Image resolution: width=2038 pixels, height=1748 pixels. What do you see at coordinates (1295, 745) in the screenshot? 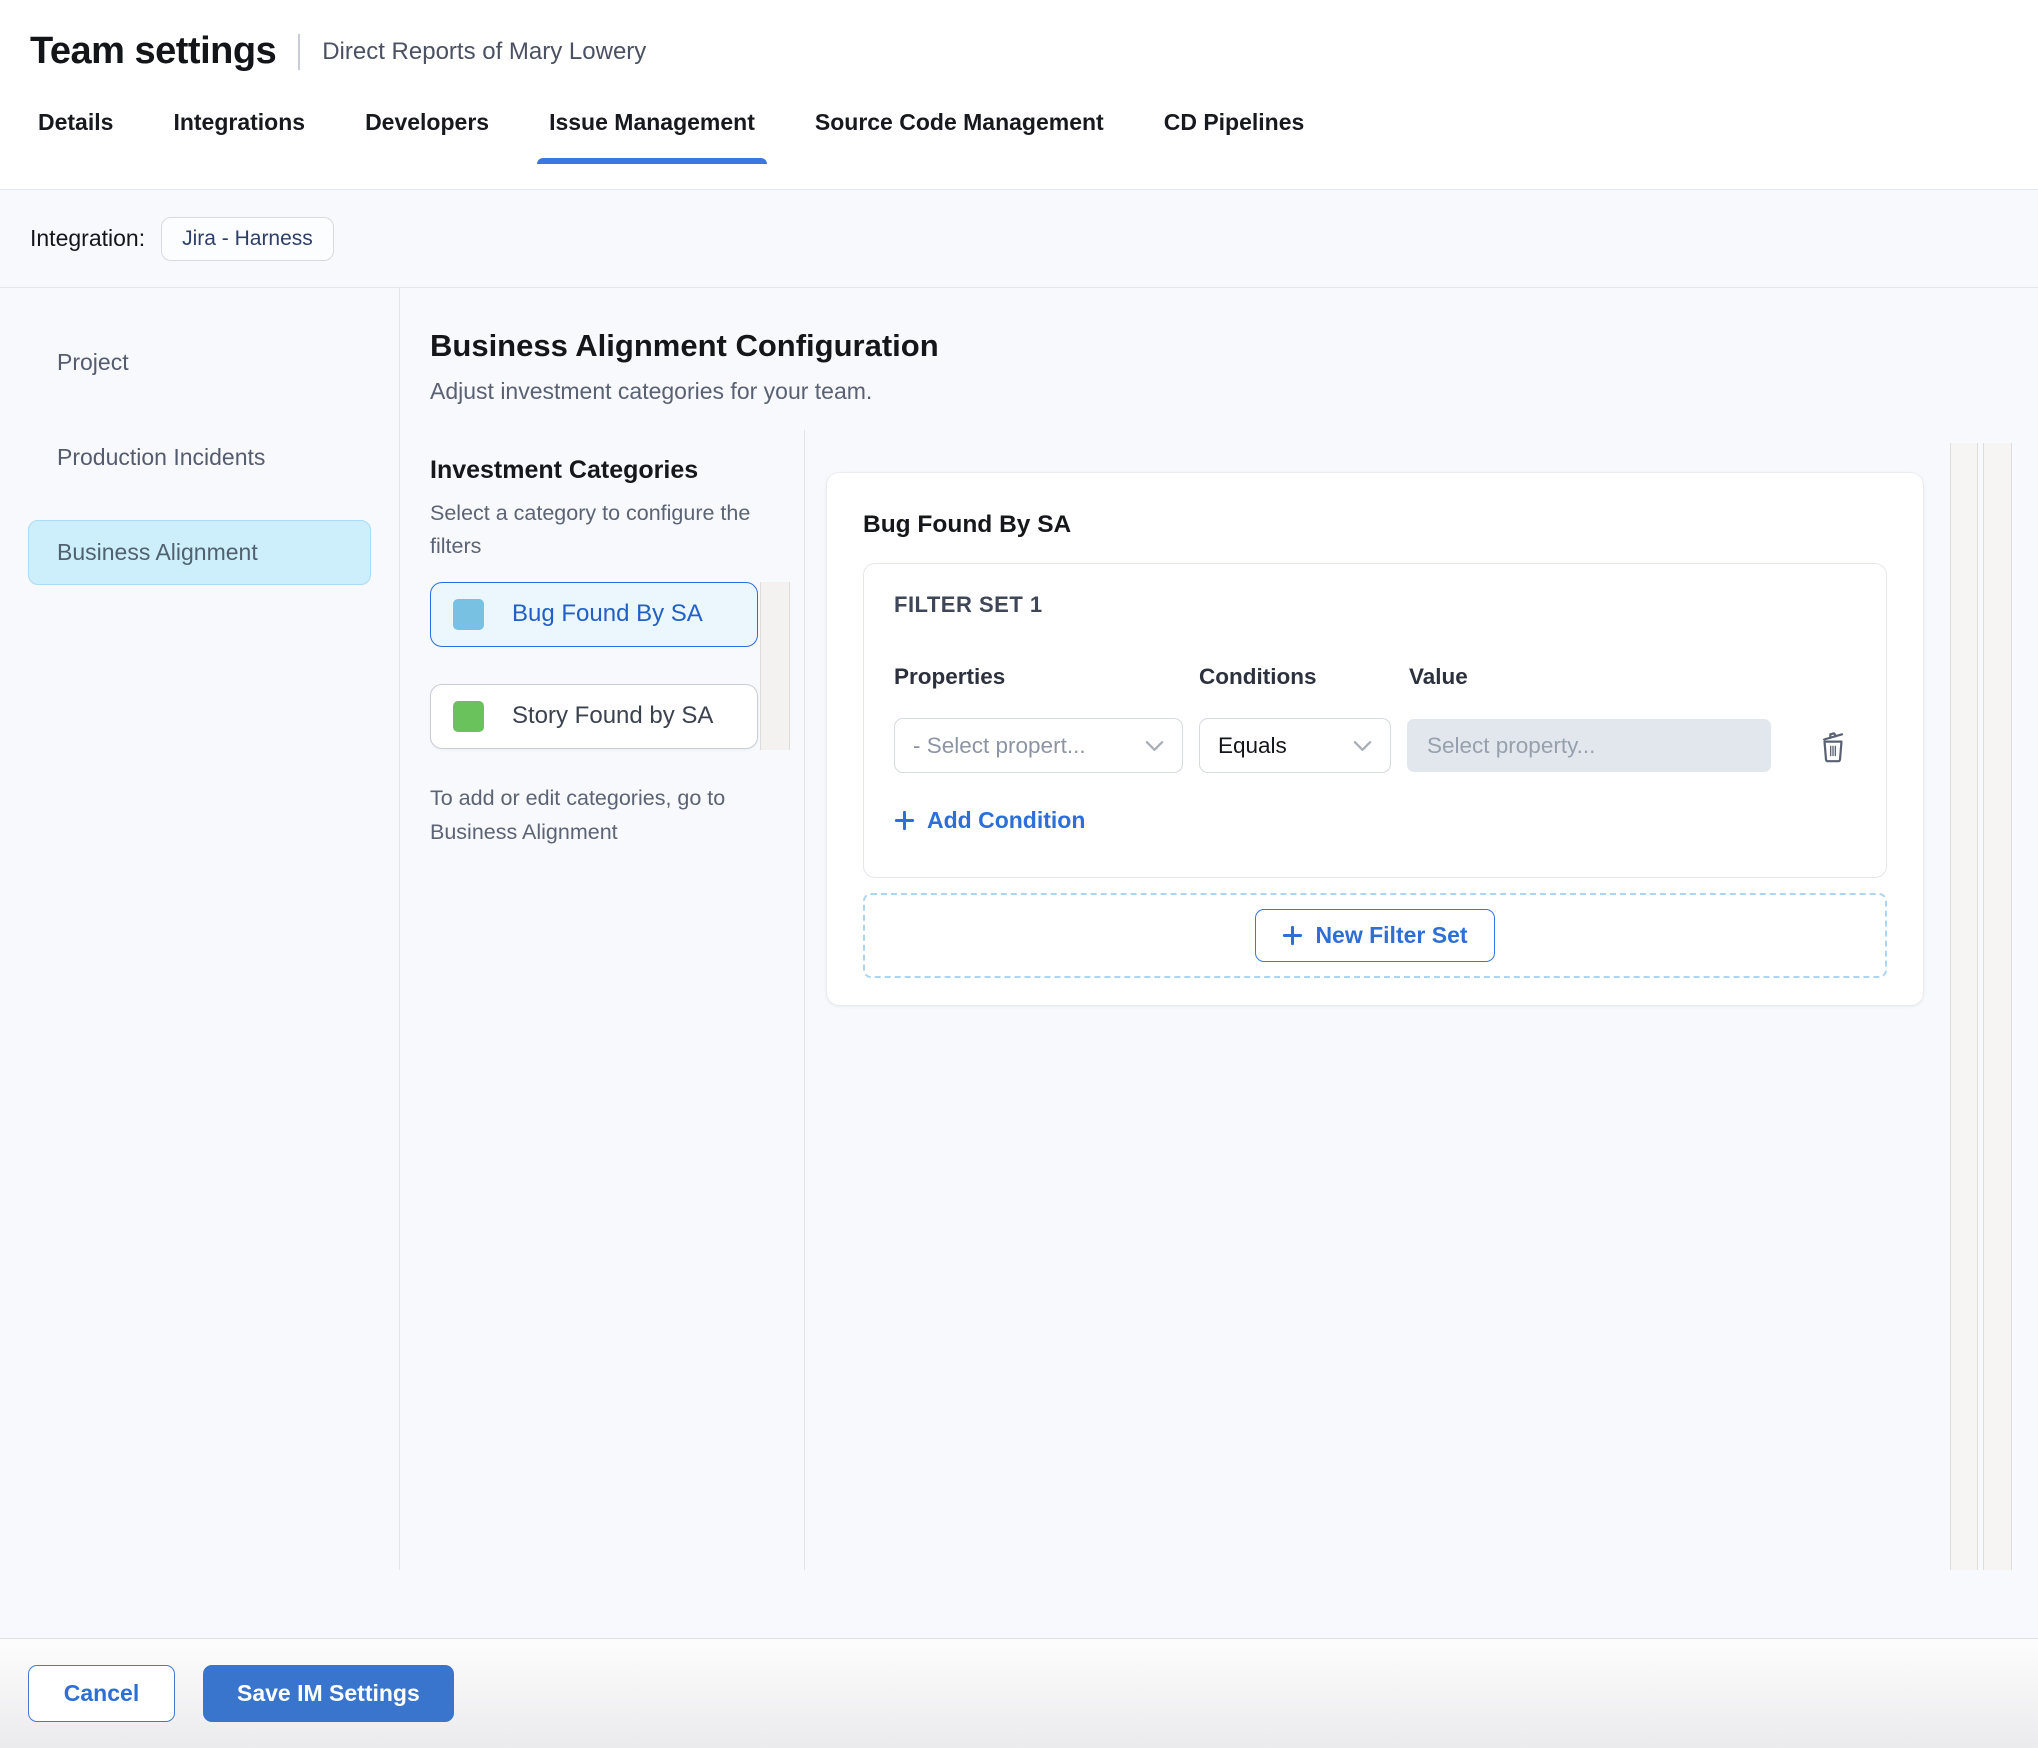
I see `conditions-select: Equals` at bounding box center [1295, 745].